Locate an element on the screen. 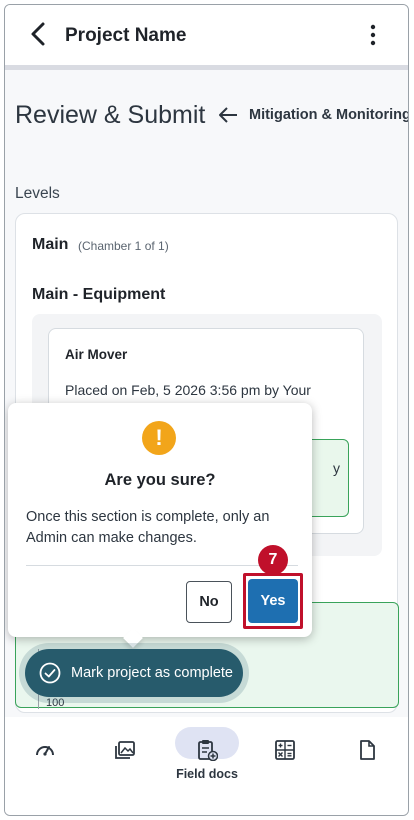  nav-field-docs-label: Field docs is located at coordinates (207, 774).